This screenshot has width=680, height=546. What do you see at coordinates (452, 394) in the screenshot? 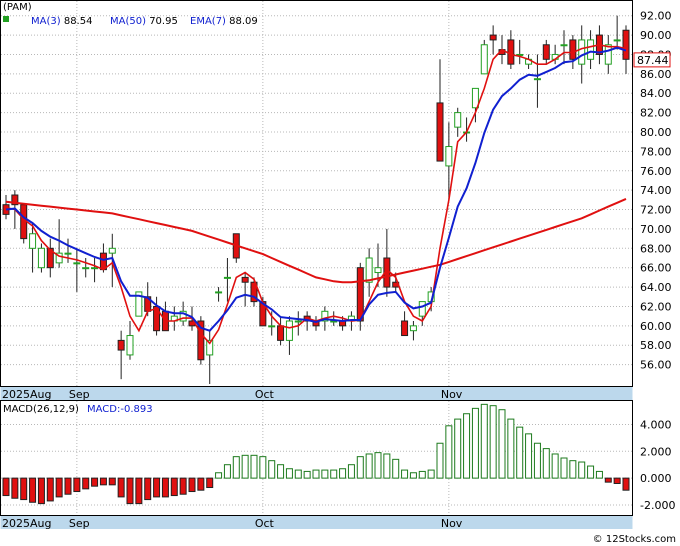
I see `price-x-tick-label: Nov` at bounding box center [452, 394].